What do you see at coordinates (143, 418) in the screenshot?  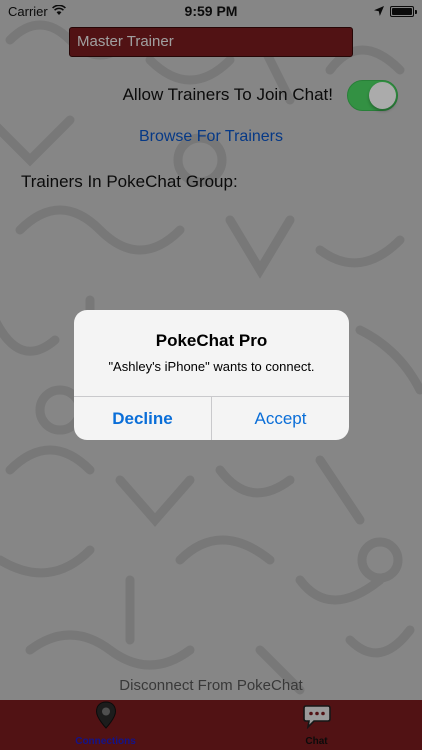 I see `decline-button: Decline` at bounding box center [143, 418].